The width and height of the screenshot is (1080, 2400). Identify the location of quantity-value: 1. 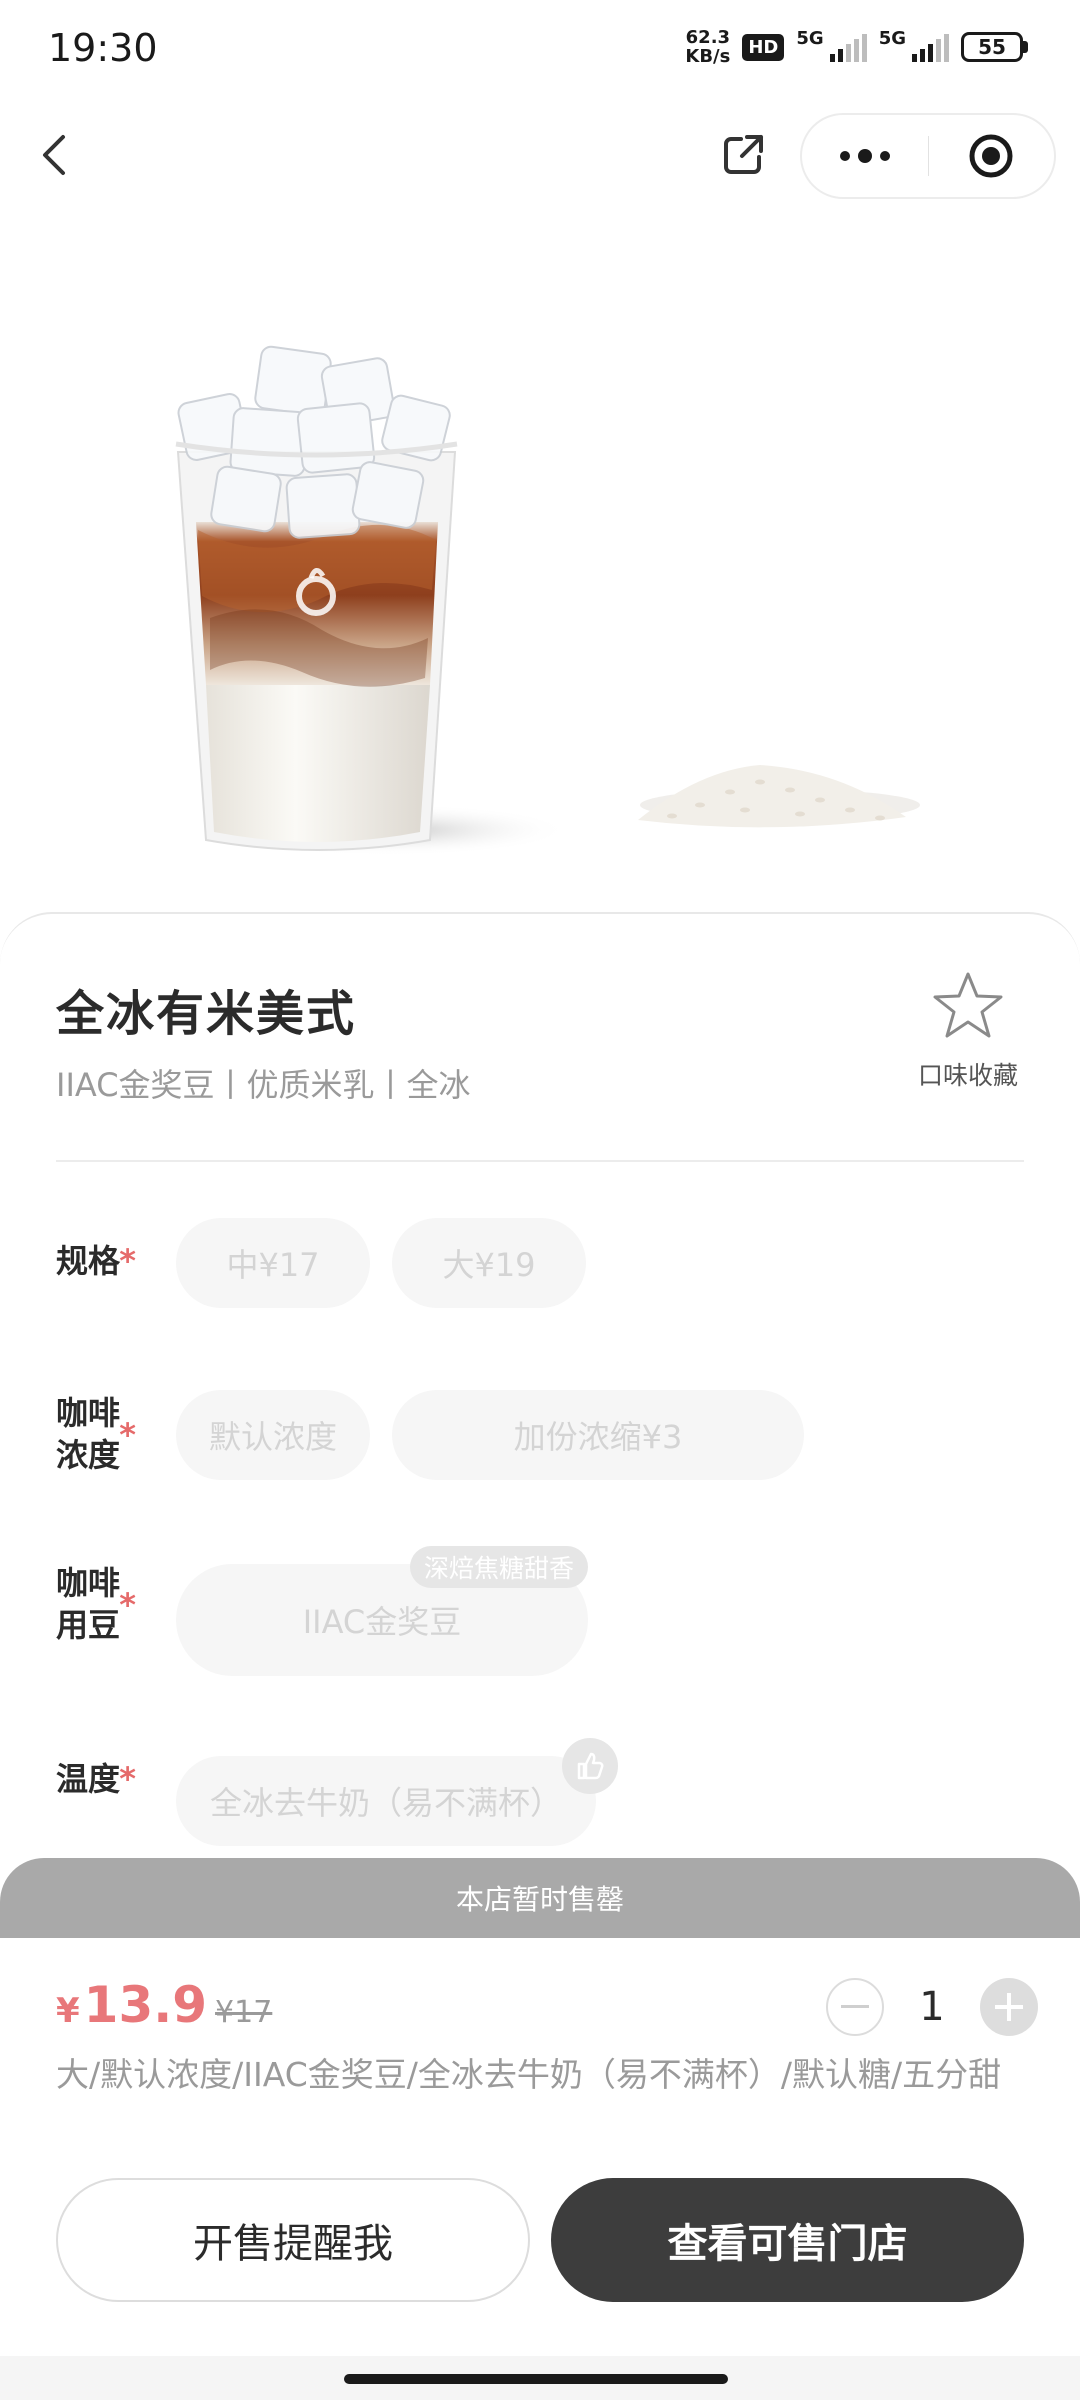
(932, 2007).